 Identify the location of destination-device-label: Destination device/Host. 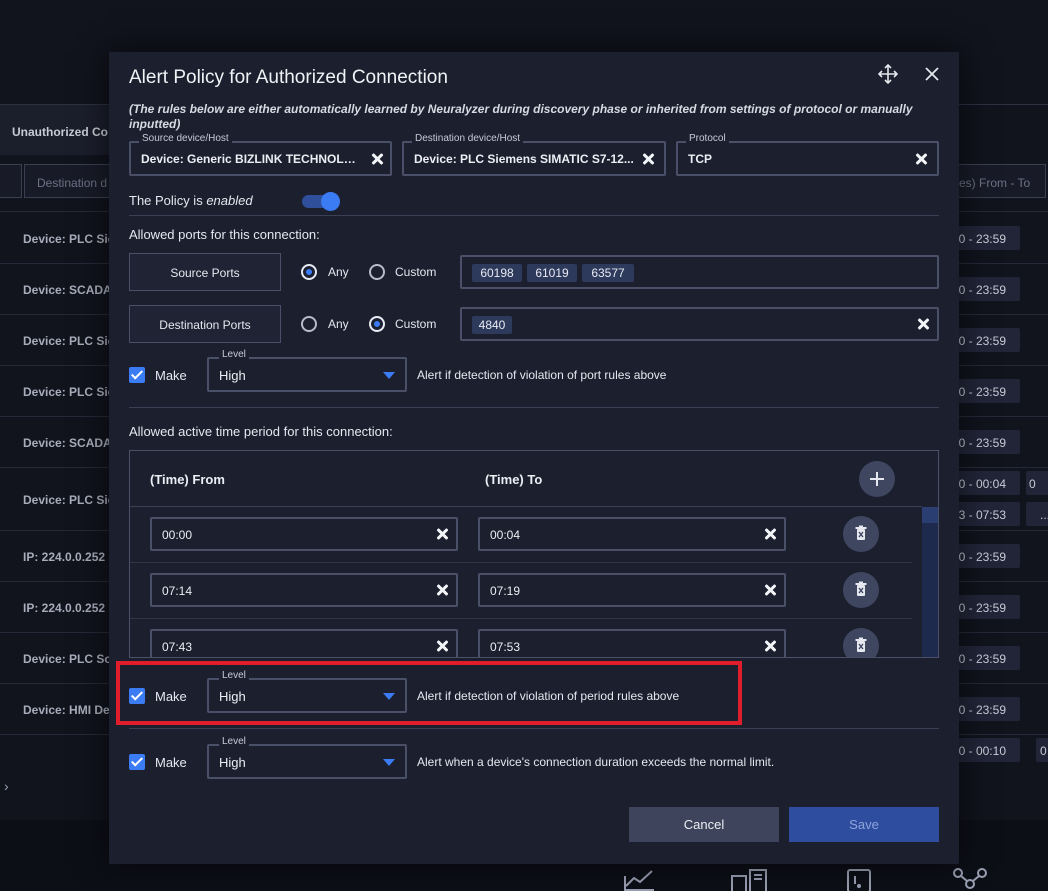
(468, 138).